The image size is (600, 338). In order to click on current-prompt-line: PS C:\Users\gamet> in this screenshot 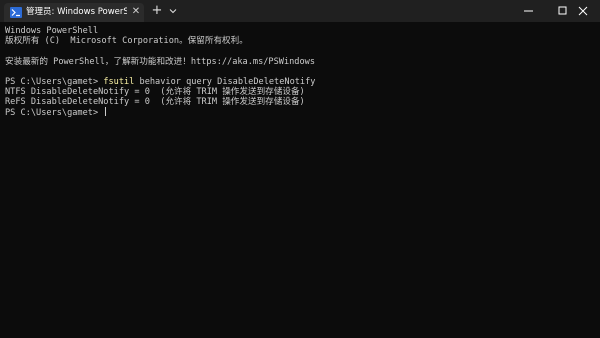, I will do `click(56, 112)`.